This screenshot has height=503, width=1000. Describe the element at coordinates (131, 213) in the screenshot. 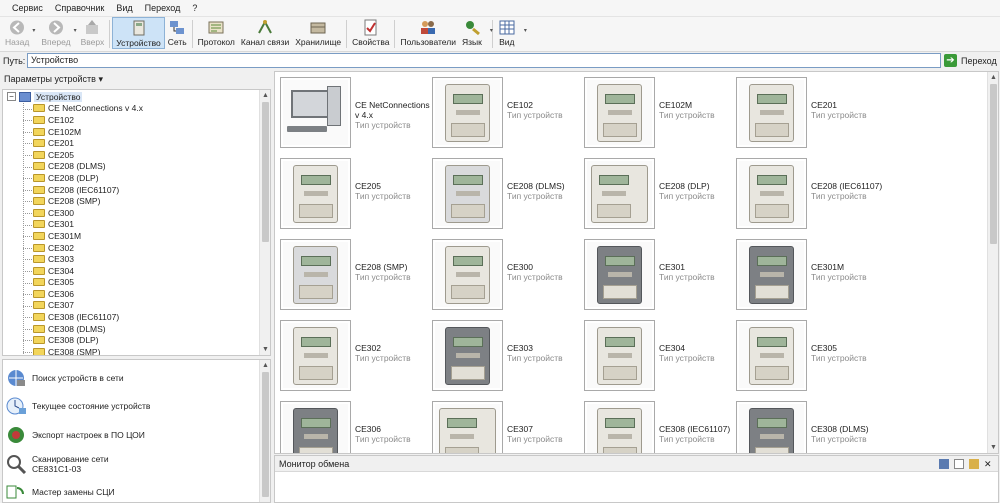

I see `tree-item: CE300` at that location.